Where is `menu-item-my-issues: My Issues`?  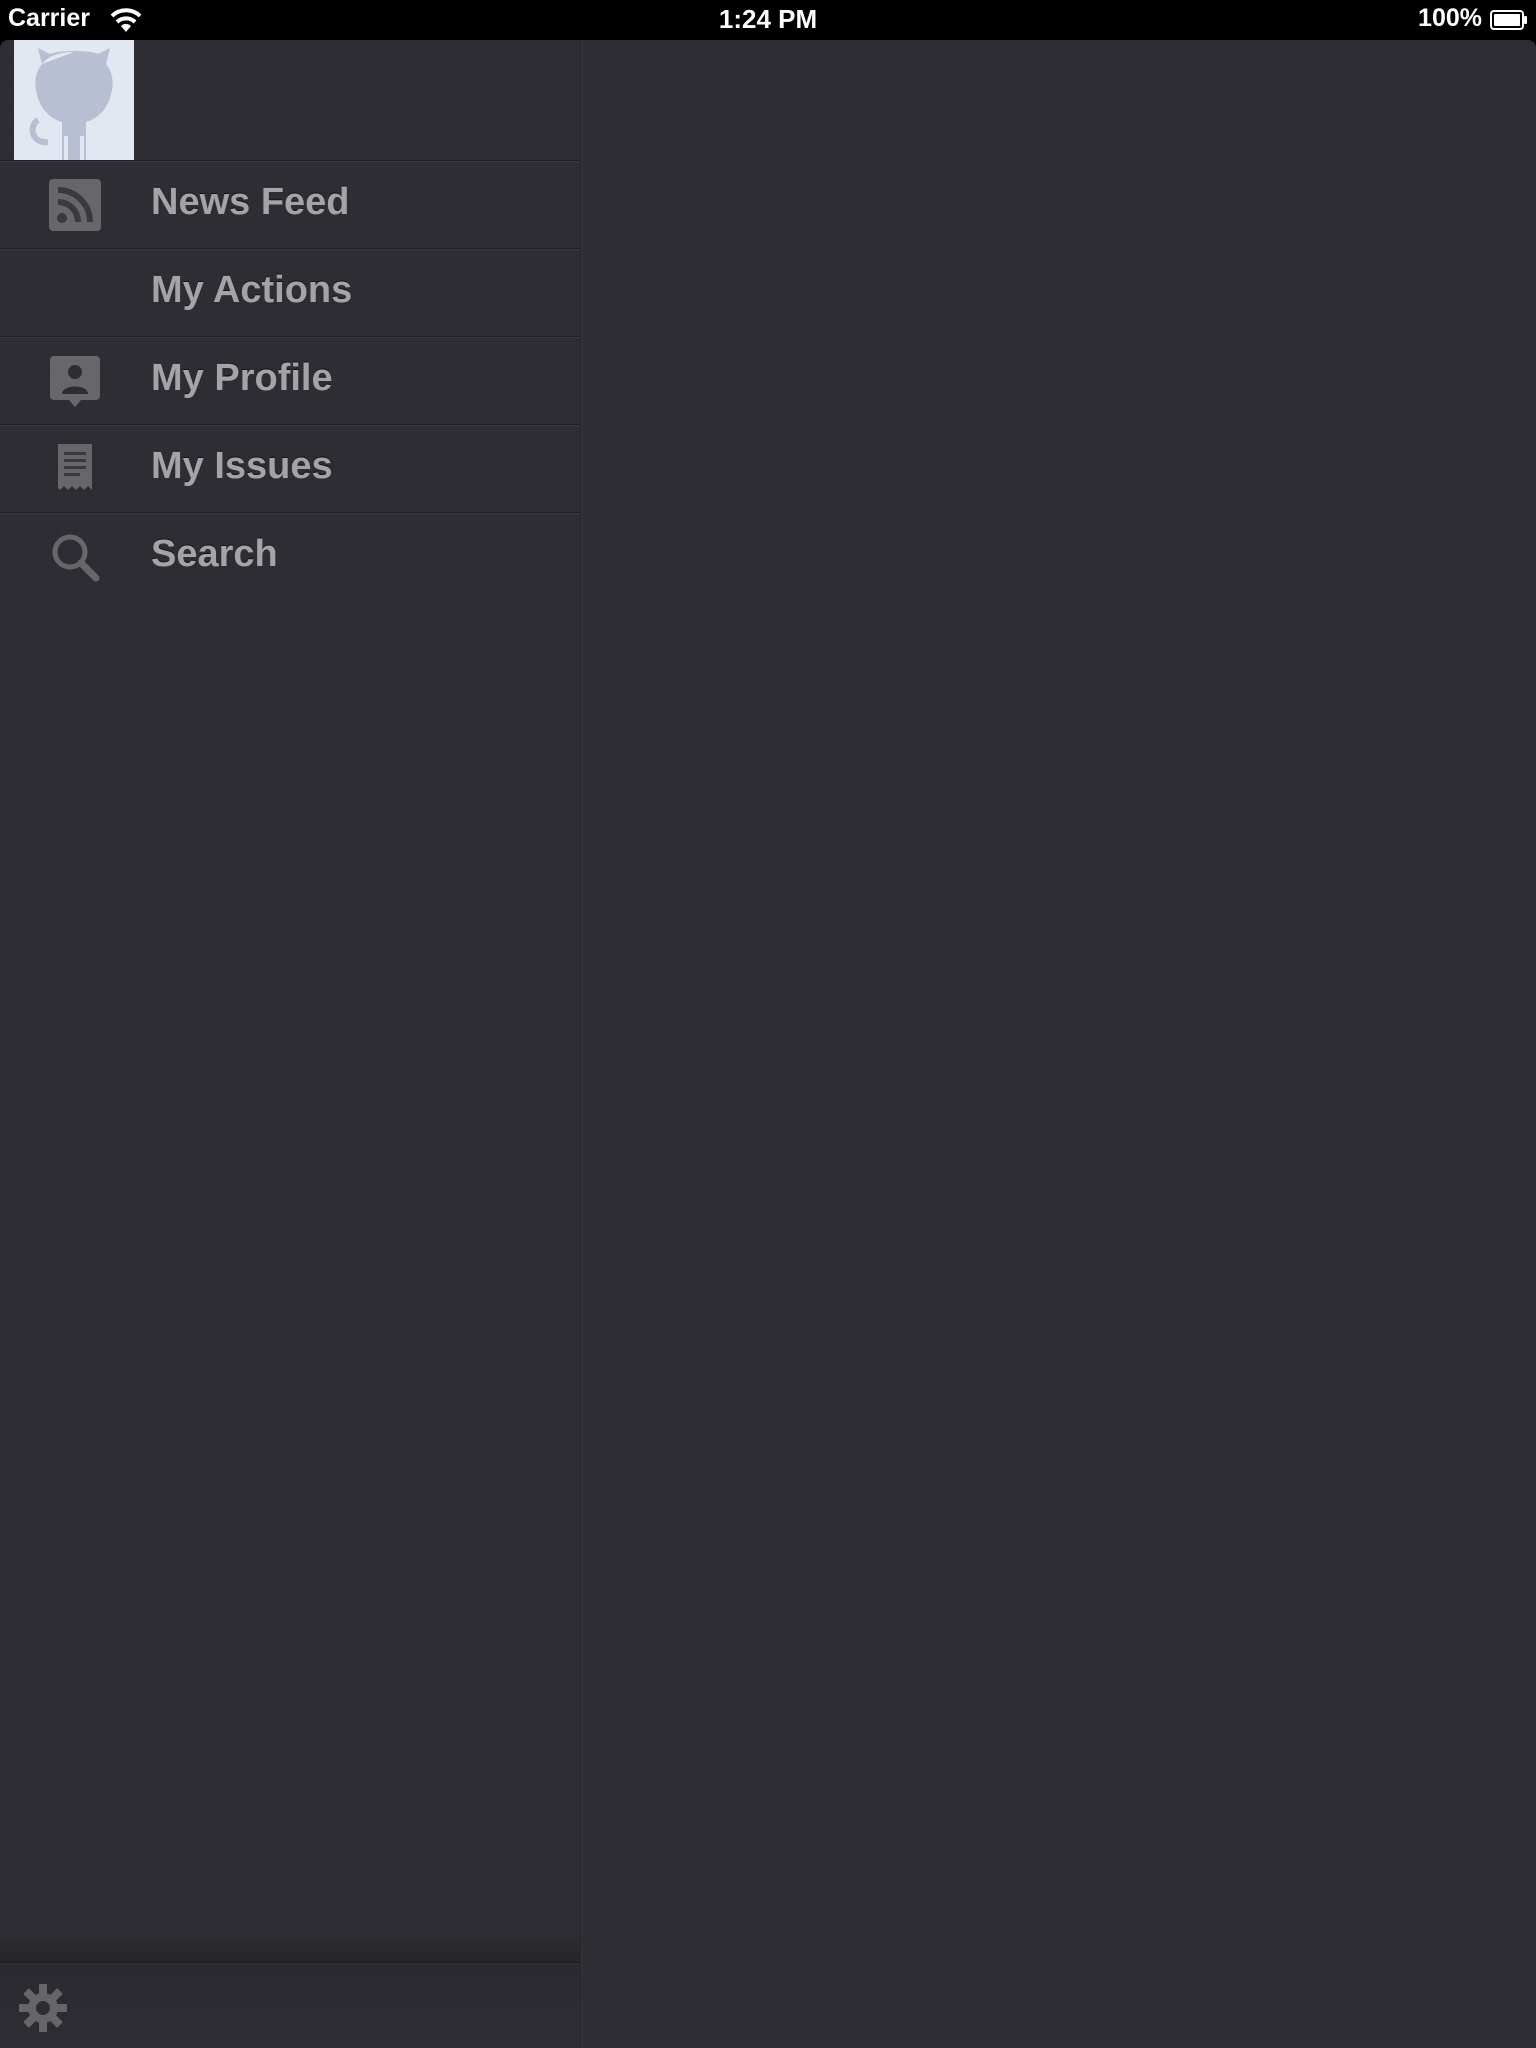
menu-item-my-issues: My Issues is located at coordinates (290, 469).